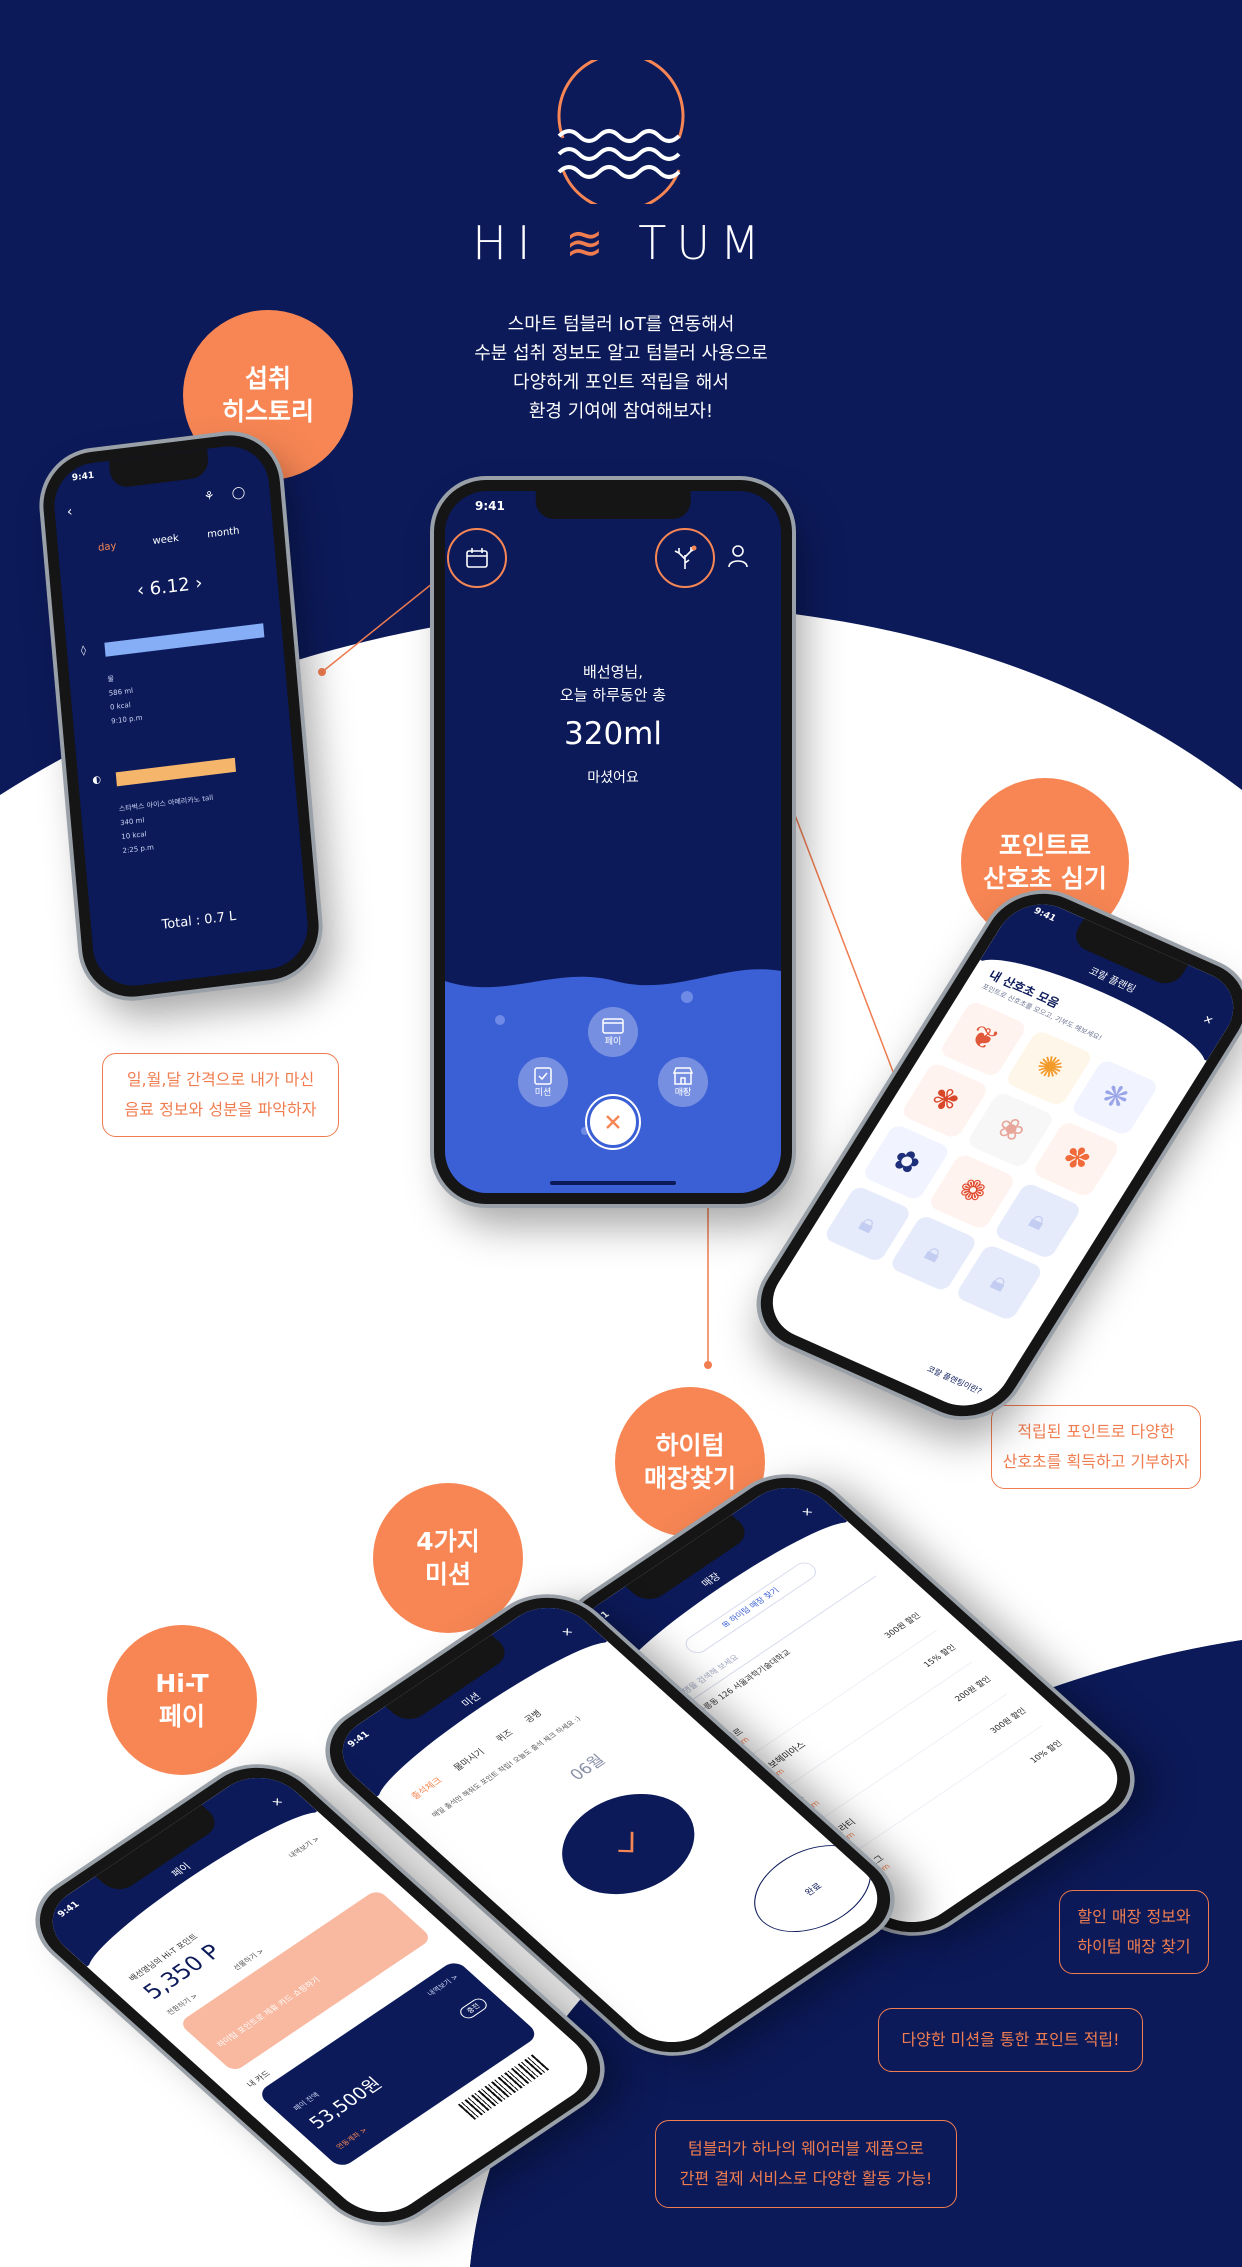  I want to click on charge-button: 충전, so click(474, 2008).